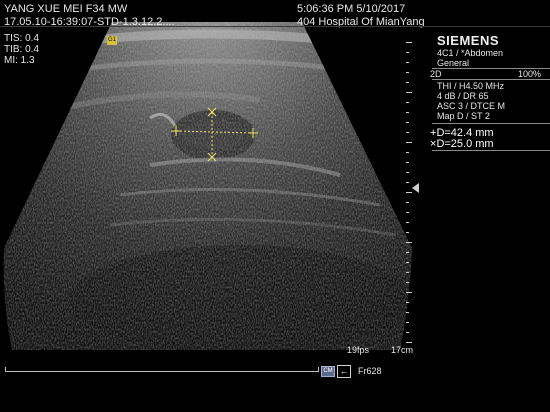 This screenshot has width=550, height=412. What do you see at coordinates (5, 369) in the screenshot?
I see `timeline-start-tick` at bounding box center [5, 369].